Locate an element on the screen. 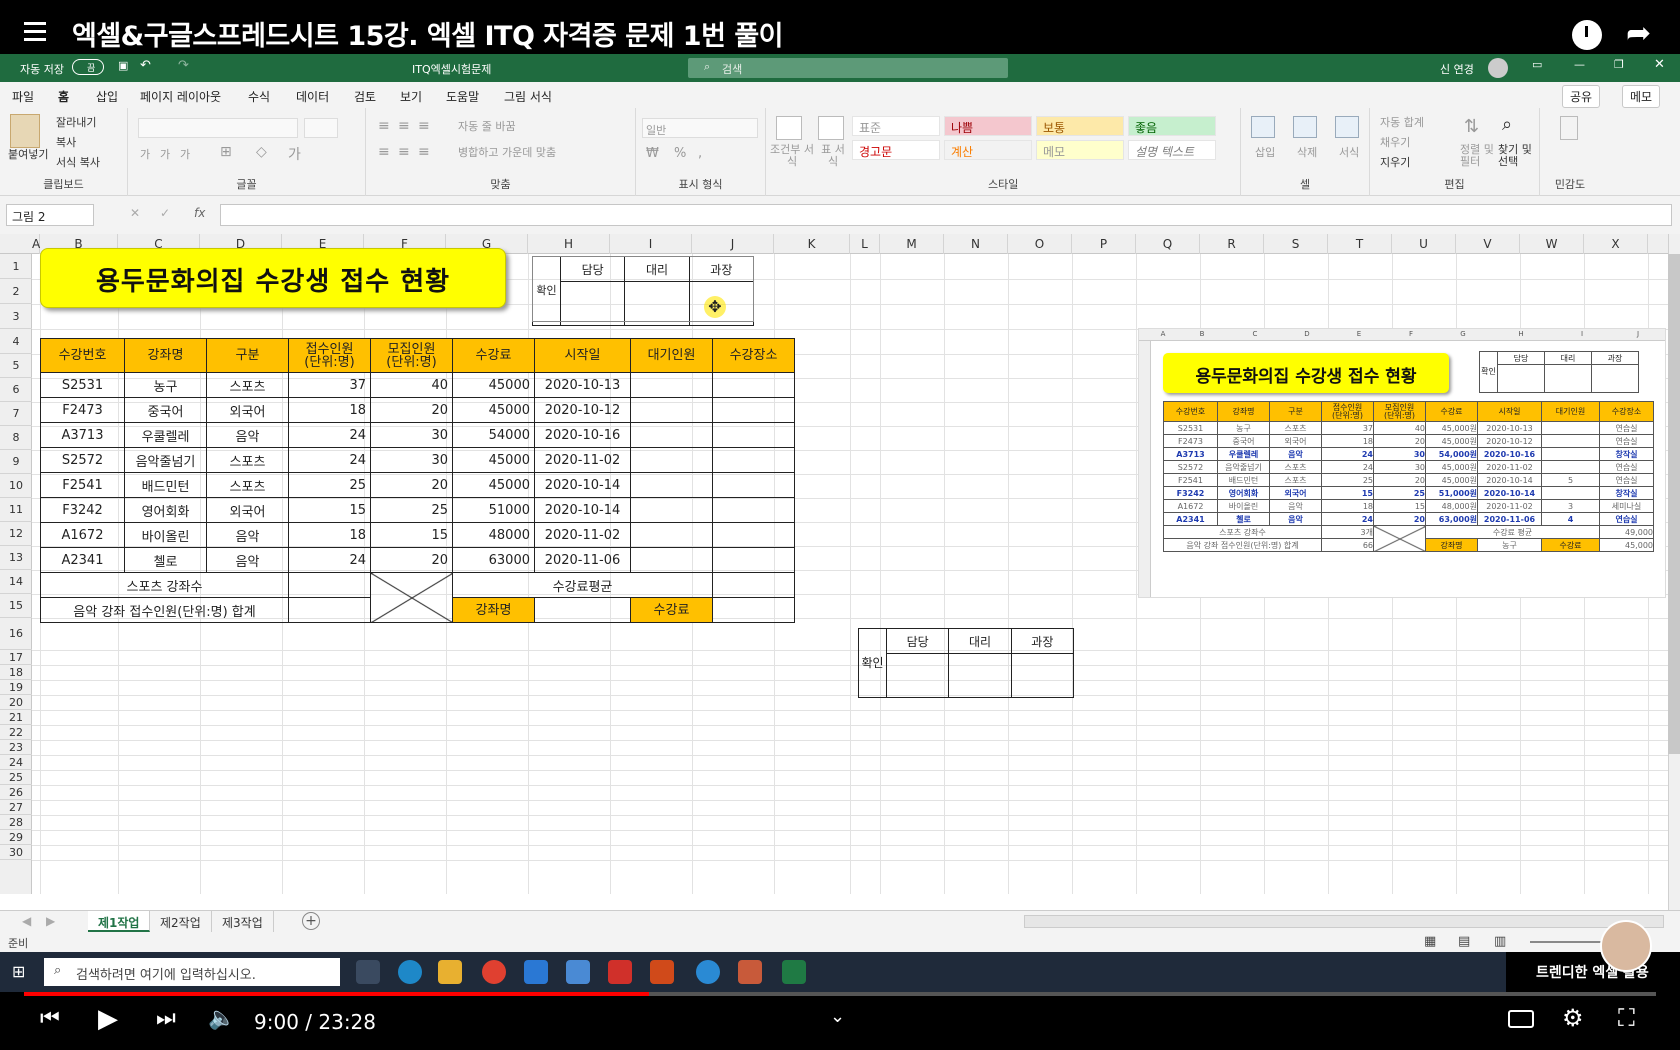 Image resolution: width=1680 pixels, height=1050 pixels. table-format-icon is located at coordinates (831, 128).